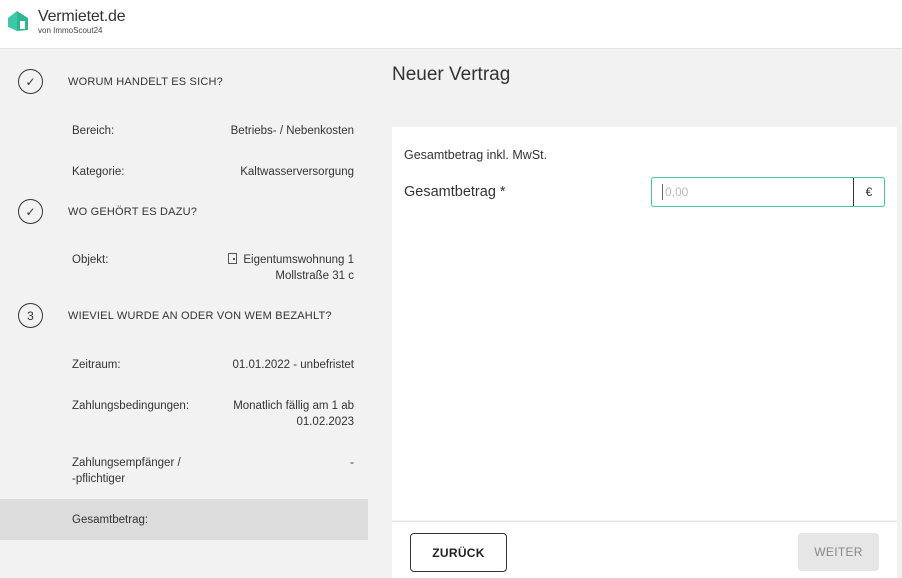  I want to click on step-3: 3 WIEVIEL WURDE AN ODER VON WEM BEZAHLT?, so click(175, 315).